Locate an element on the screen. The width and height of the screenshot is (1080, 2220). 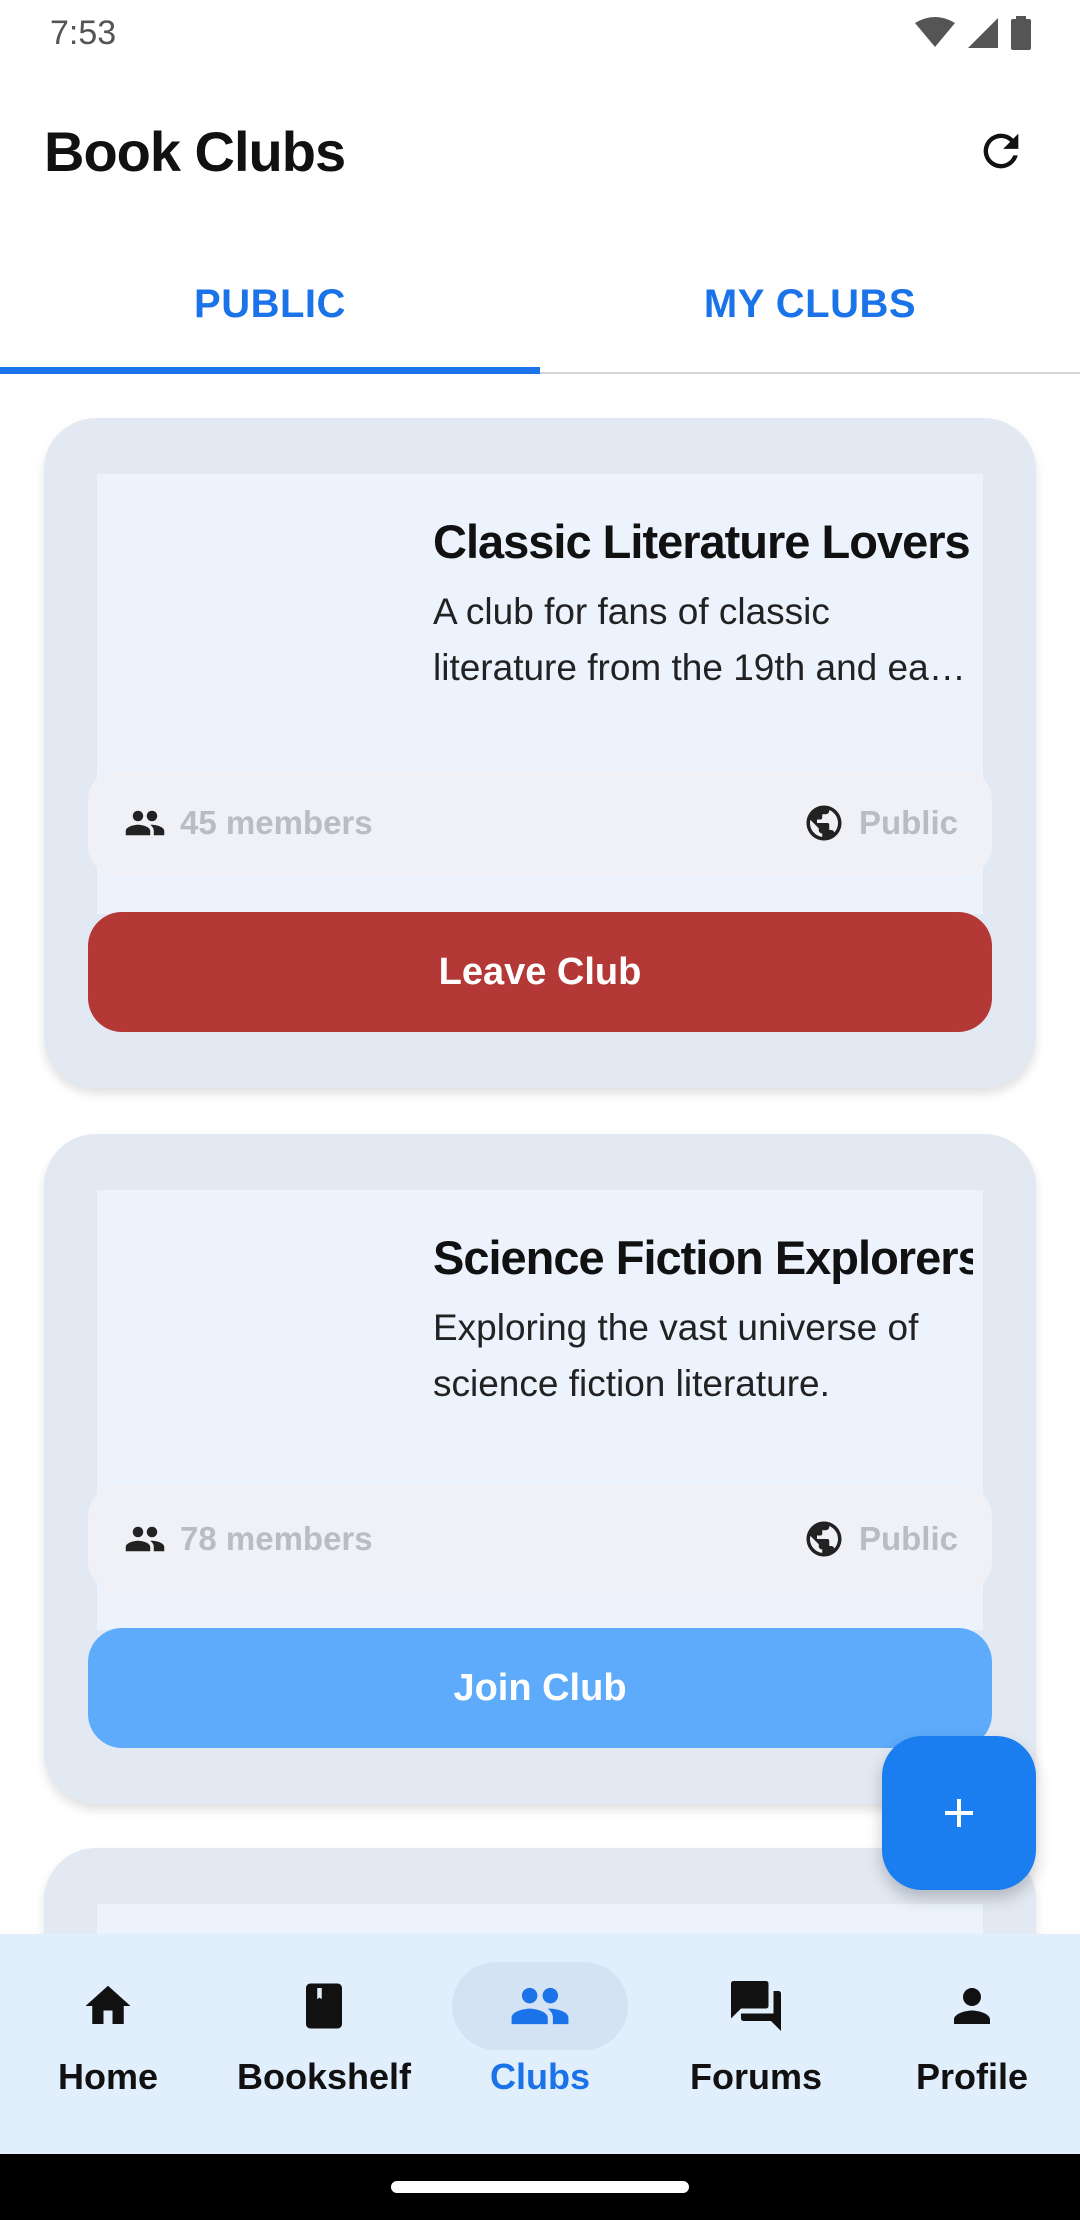
club-name: Classic Literature Lovers is located at coordinates (702, 541).